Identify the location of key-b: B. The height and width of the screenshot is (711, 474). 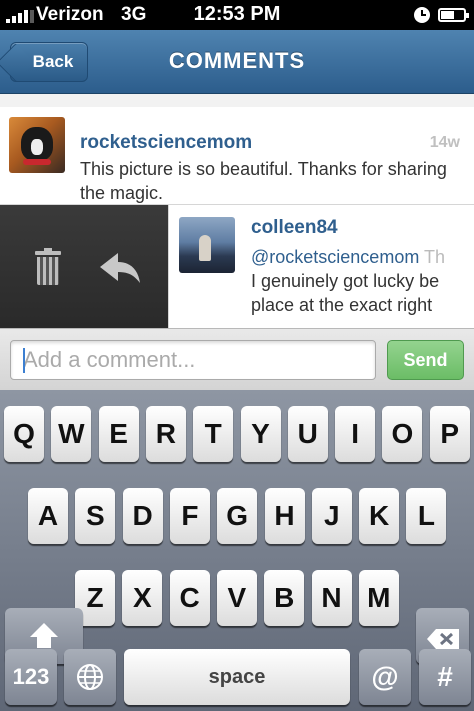
(284, 598).